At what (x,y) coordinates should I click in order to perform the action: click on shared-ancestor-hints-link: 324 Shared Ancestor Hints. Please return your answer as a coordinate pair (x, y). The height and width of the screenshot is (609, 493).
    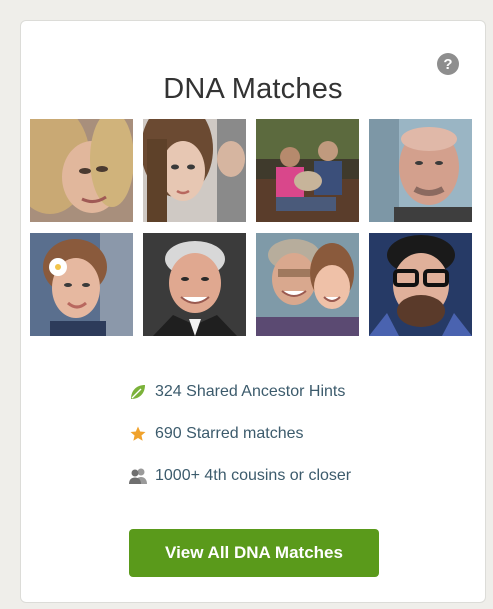
    Looking at the image, I should click on (239, 392).